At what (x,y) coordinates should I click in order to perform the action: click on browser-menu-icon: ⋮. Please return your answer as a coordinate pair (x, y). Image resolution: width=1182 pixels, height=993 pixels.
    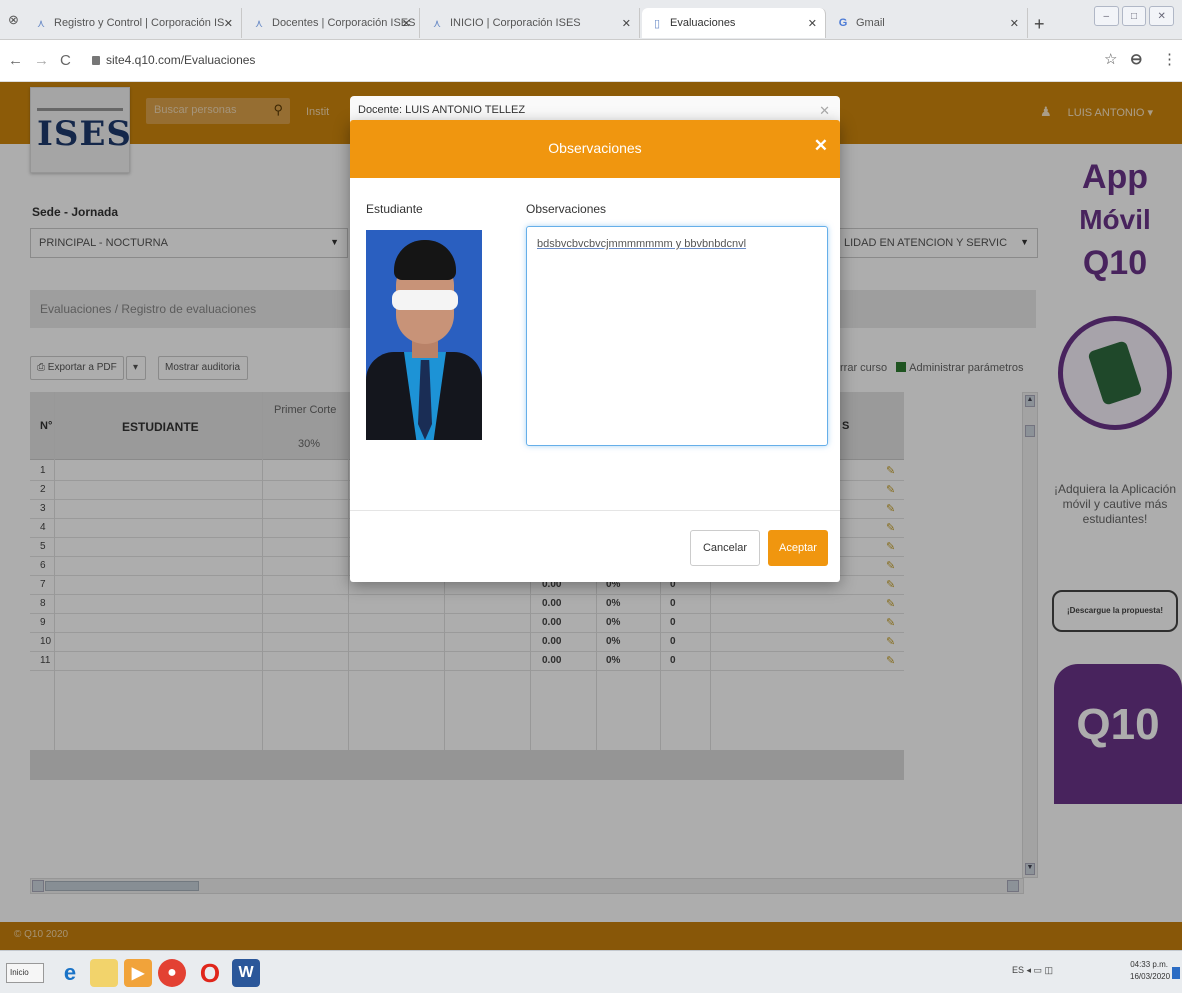
    Looking at the image, I should click on (1169, 59).